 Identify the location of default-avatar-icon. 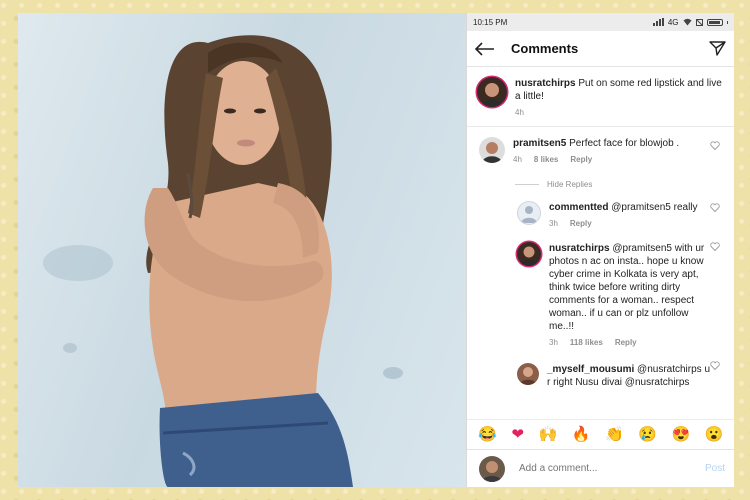
(529, 214).